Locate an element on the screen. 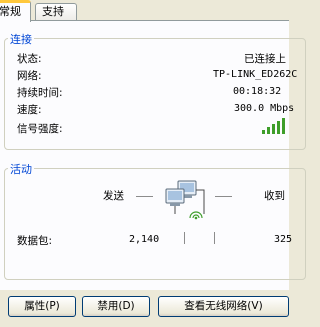 The width and height of the screenshot is (320, 327). activity-group-title: 活动 is located at coordinates (21, 169).